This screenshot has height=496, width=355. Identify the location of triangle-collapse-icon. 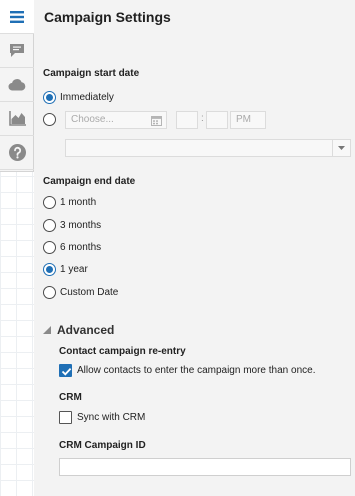
(47, 330).